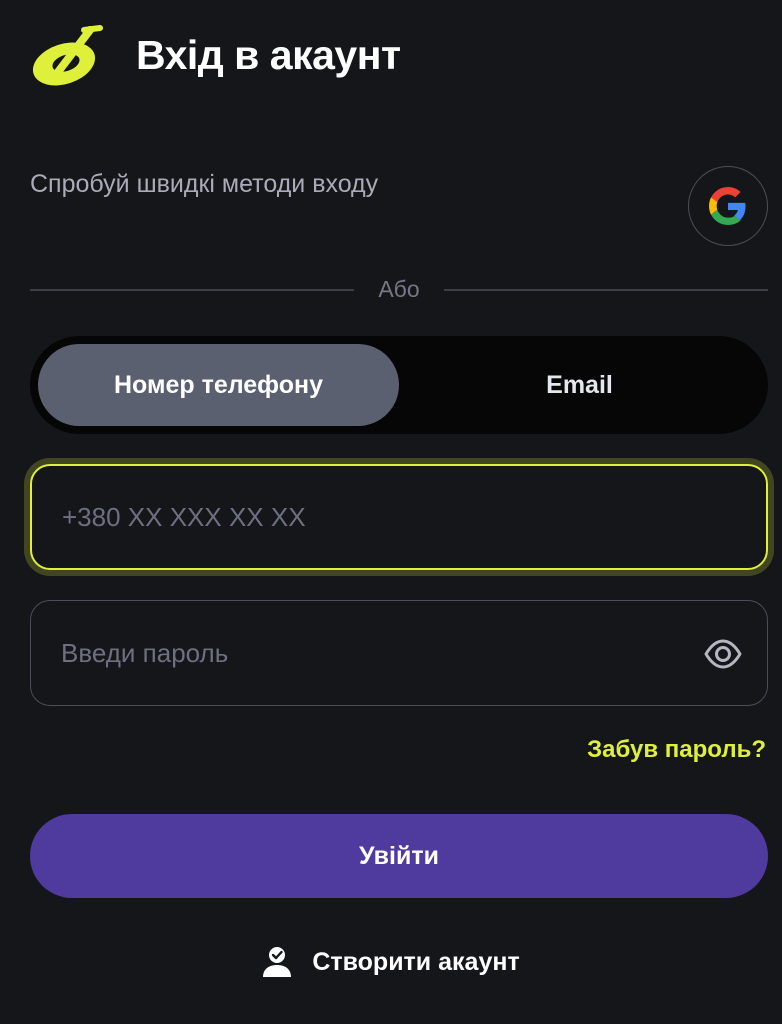 The width and height of the screenshot is (782, 1024). What do you see at coordinates (399, 856) in the screenshot?
I see `login-button: Увійти` at bounding box center [399, 856].